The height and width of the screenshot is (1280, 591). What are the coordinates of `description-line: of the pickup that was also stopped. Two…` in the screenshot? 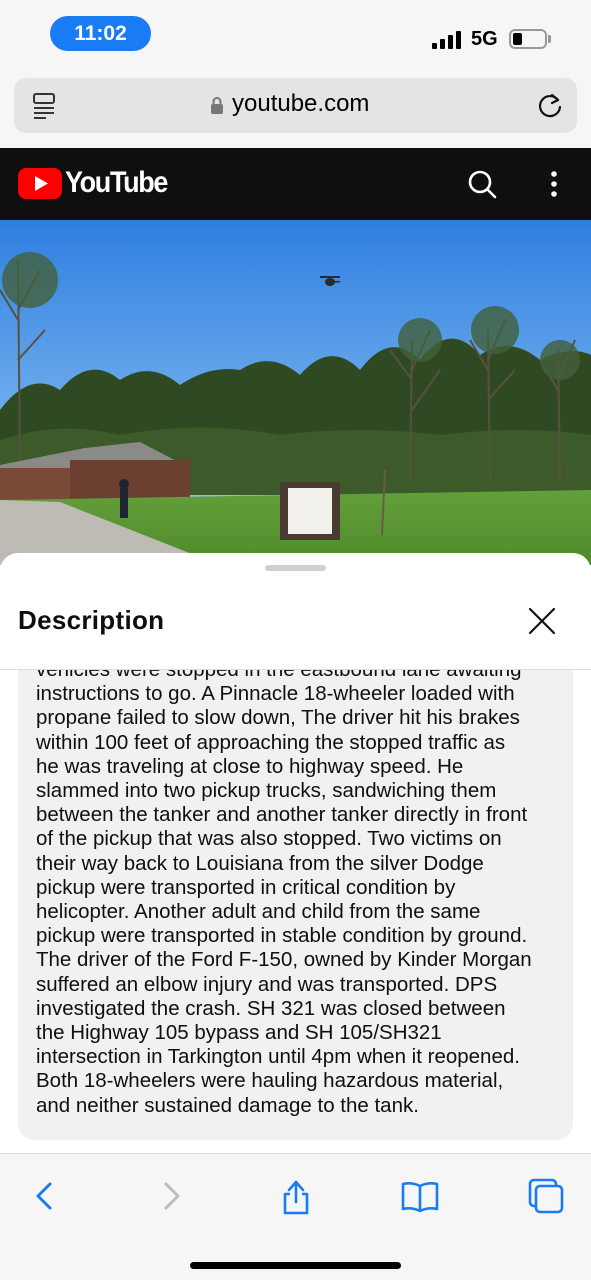 It's located at (269, 839).